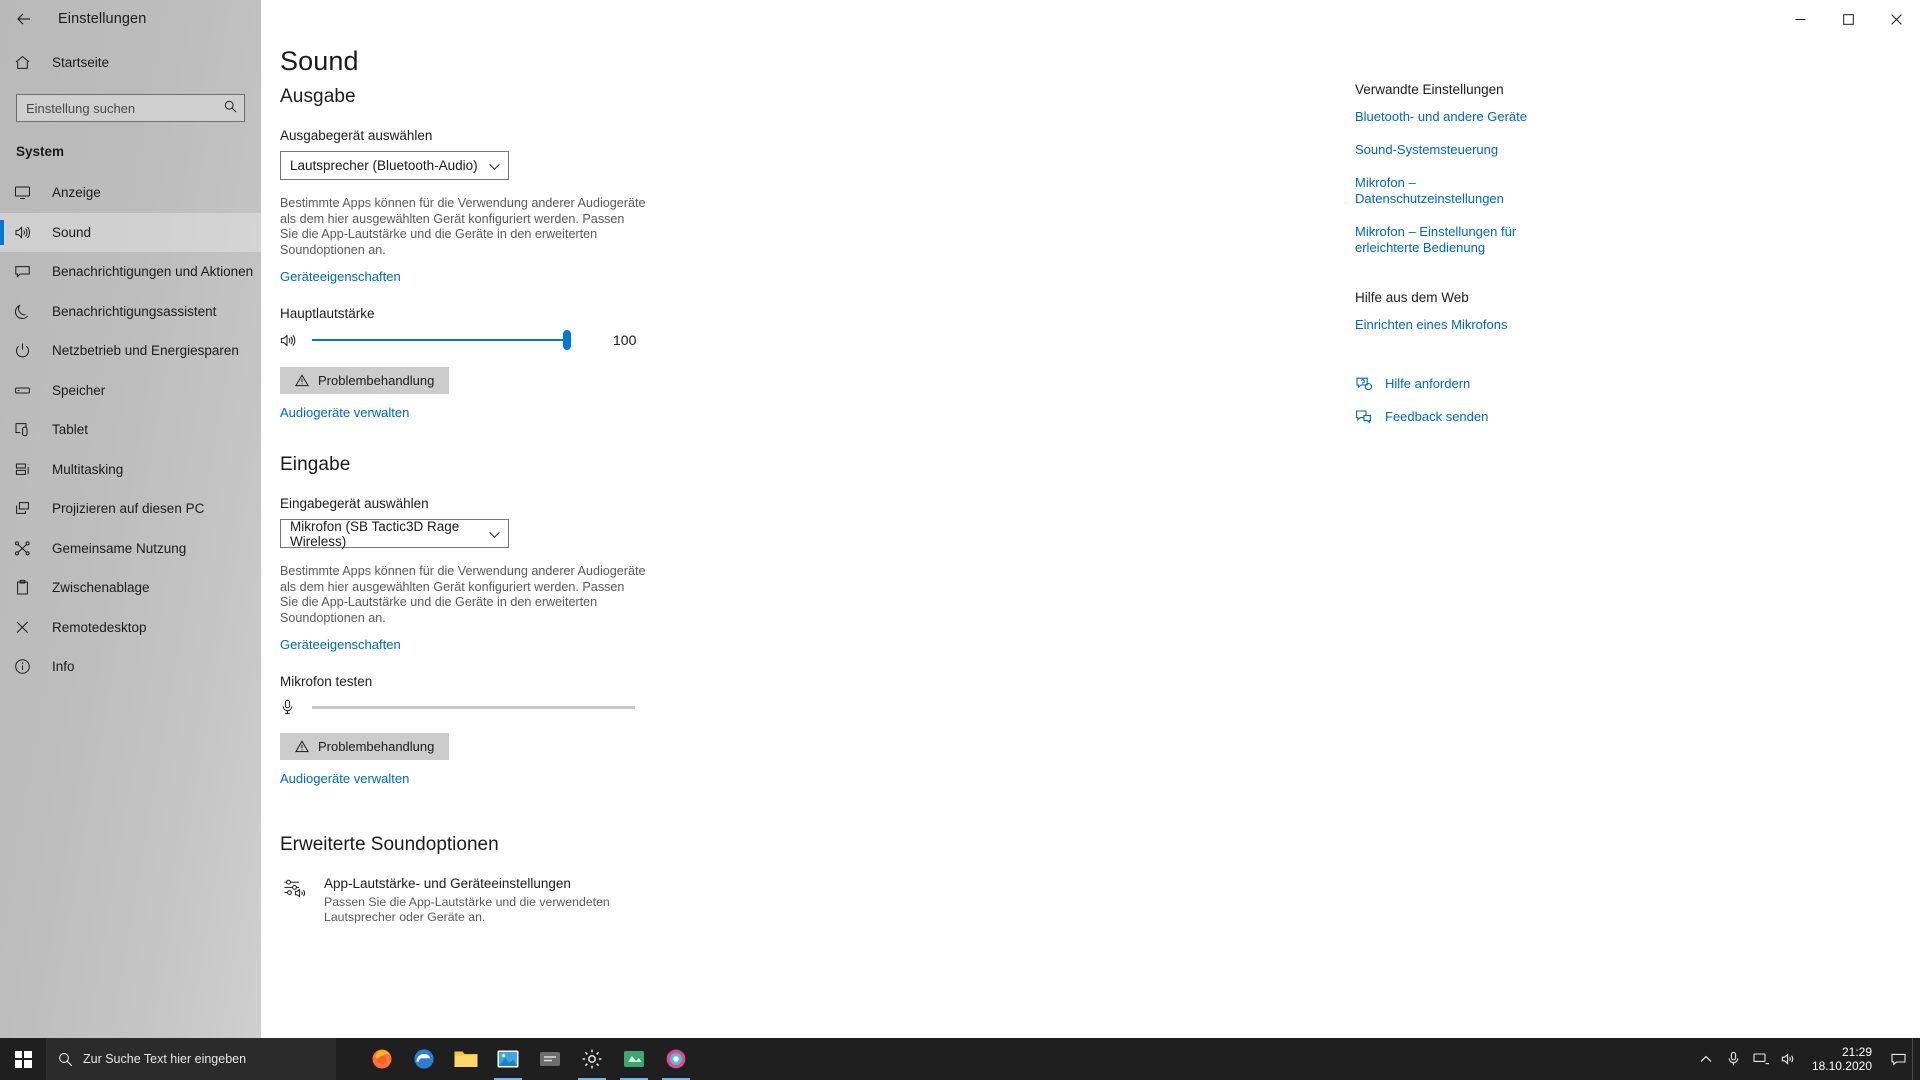 The height and width of the screenshot is (1080, 1920). I want to click on sidebar-item-netzbetrieb-und-energiesparen: Netzbetrieb und Energiesparen, so click(130, 351).